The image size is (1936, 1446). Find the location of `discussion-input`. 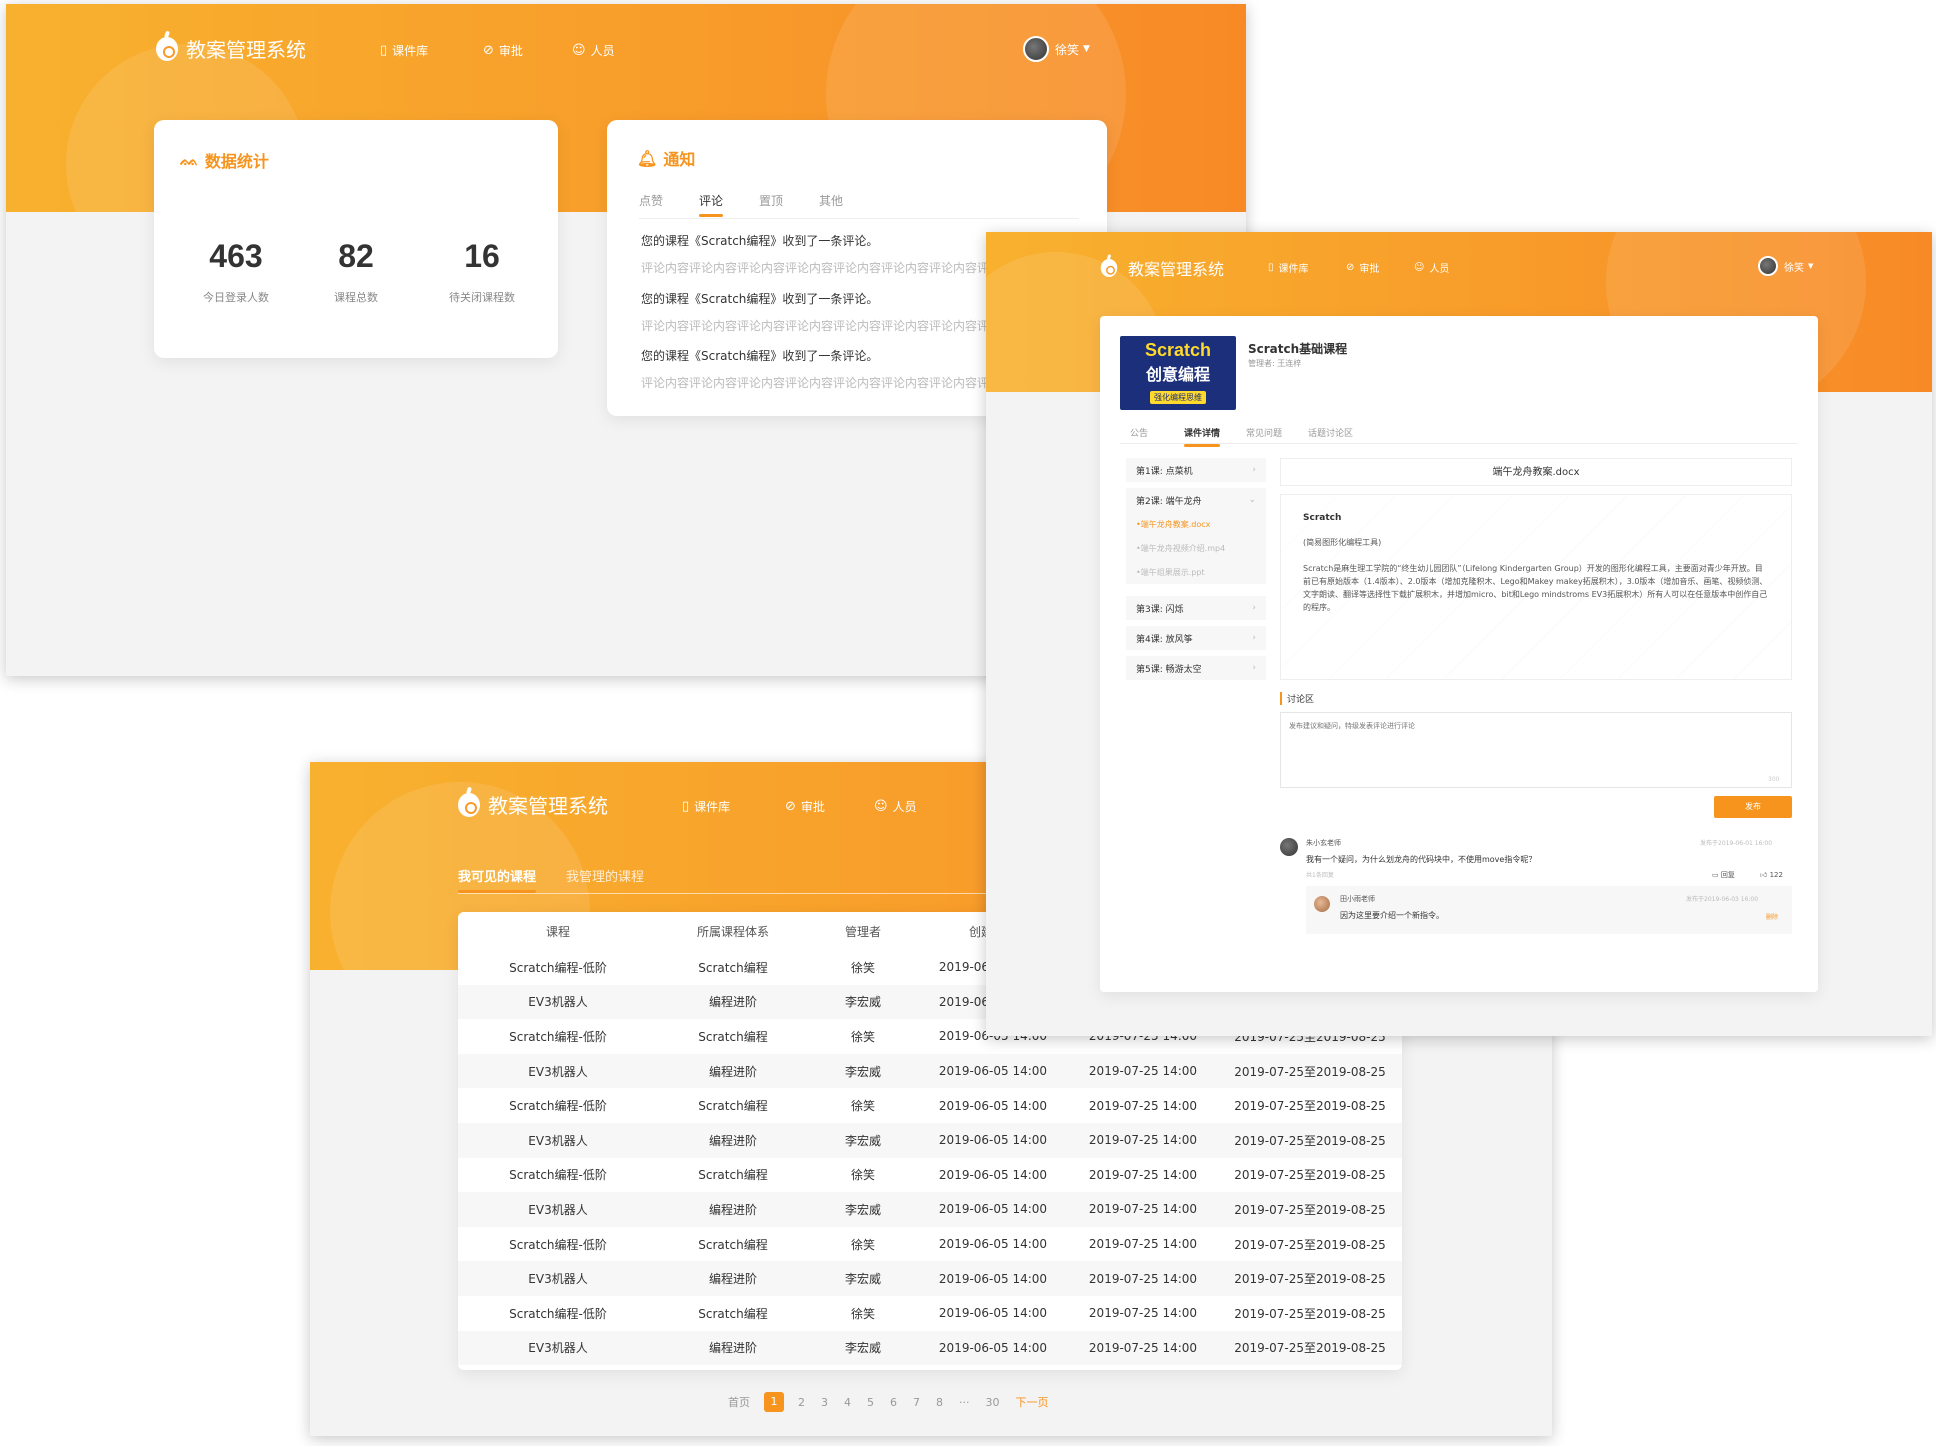

discussion-input is located at coordinates (1536, 750).